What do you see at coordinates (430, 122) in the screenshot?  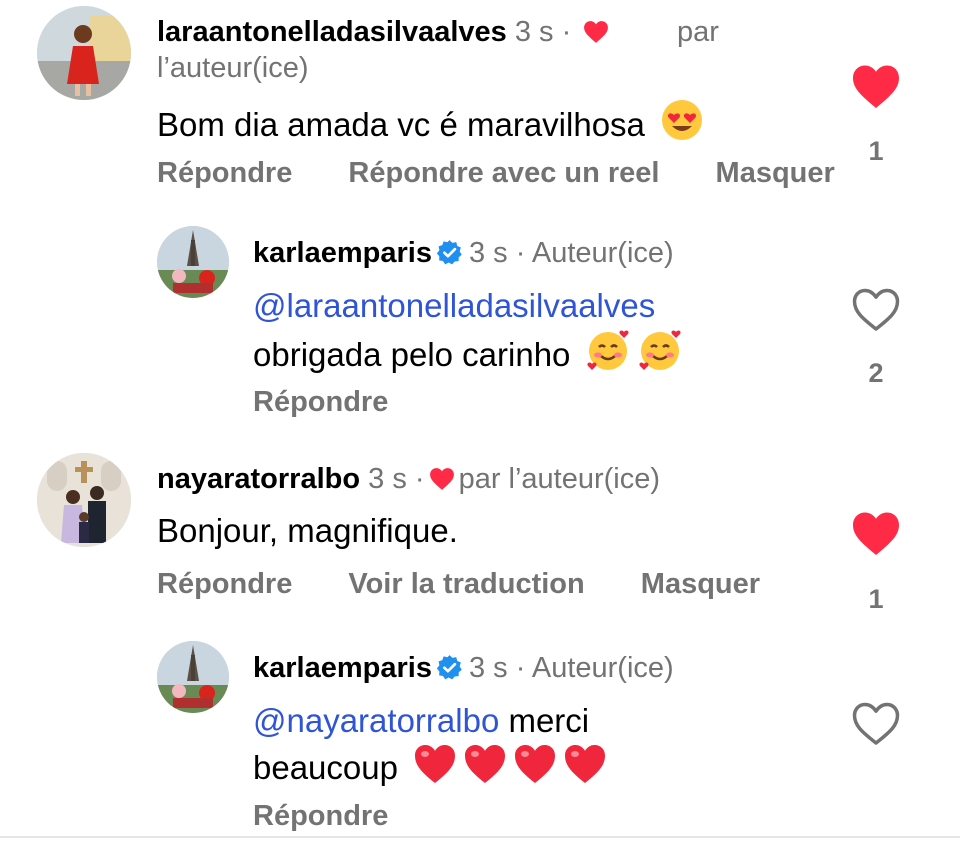 I see `comment-text: Bom dia amada vc é maravilhosa` at bounding box center [430, 122].